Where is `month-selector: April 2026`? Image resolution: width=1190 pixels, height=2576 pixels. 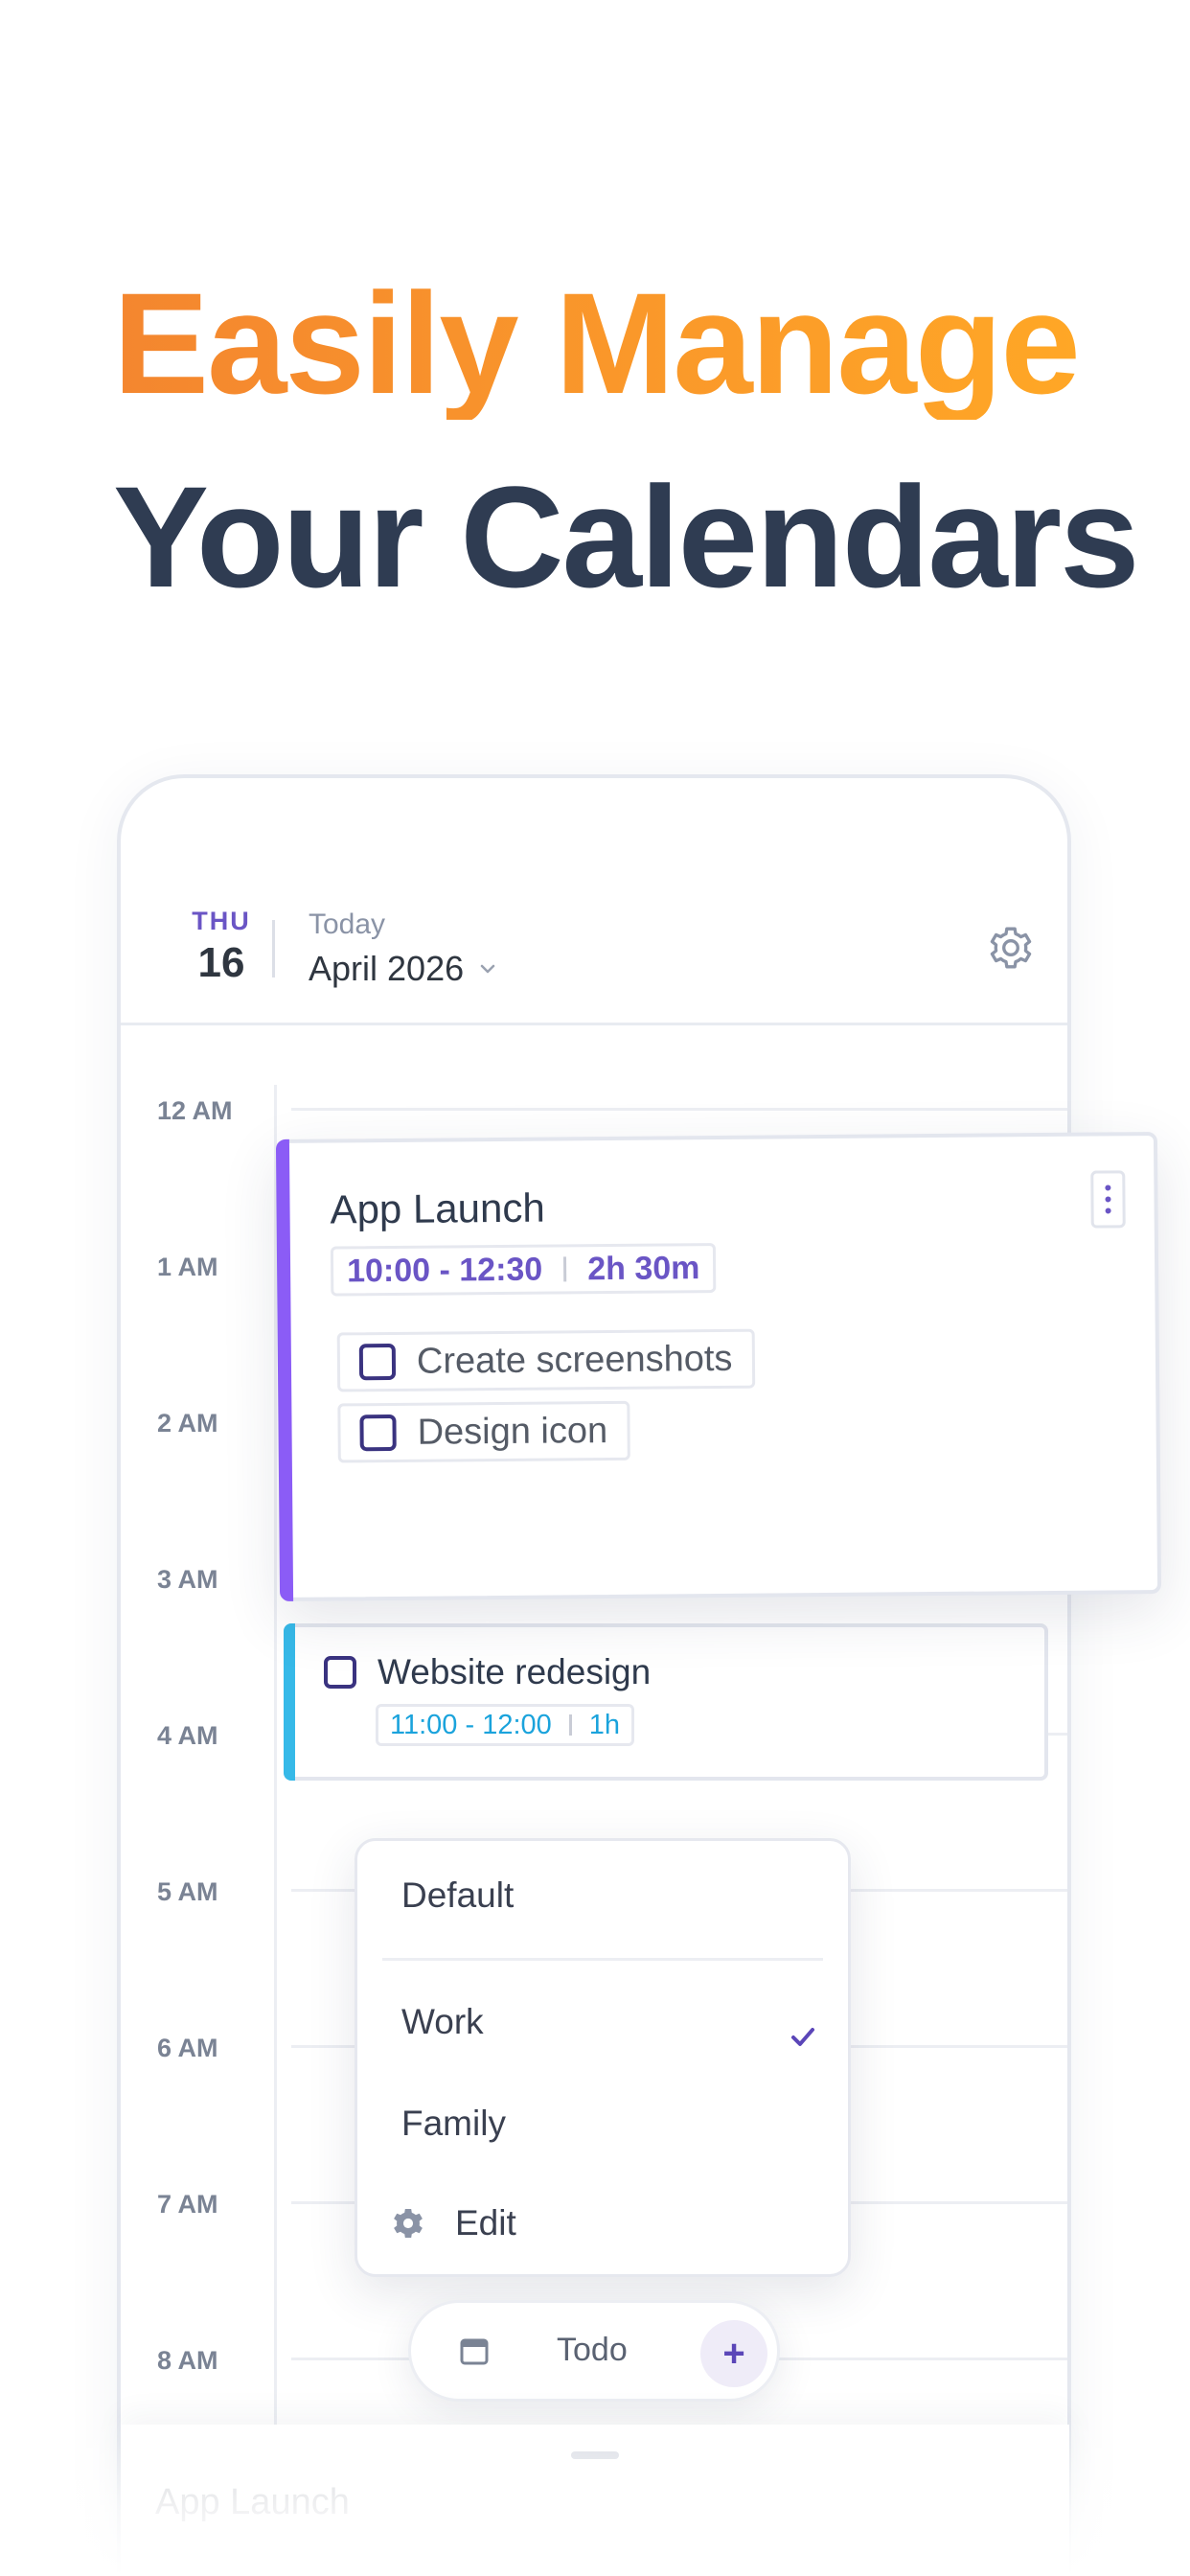
month-selector: April 2026 is located at coordinates (404, 969).